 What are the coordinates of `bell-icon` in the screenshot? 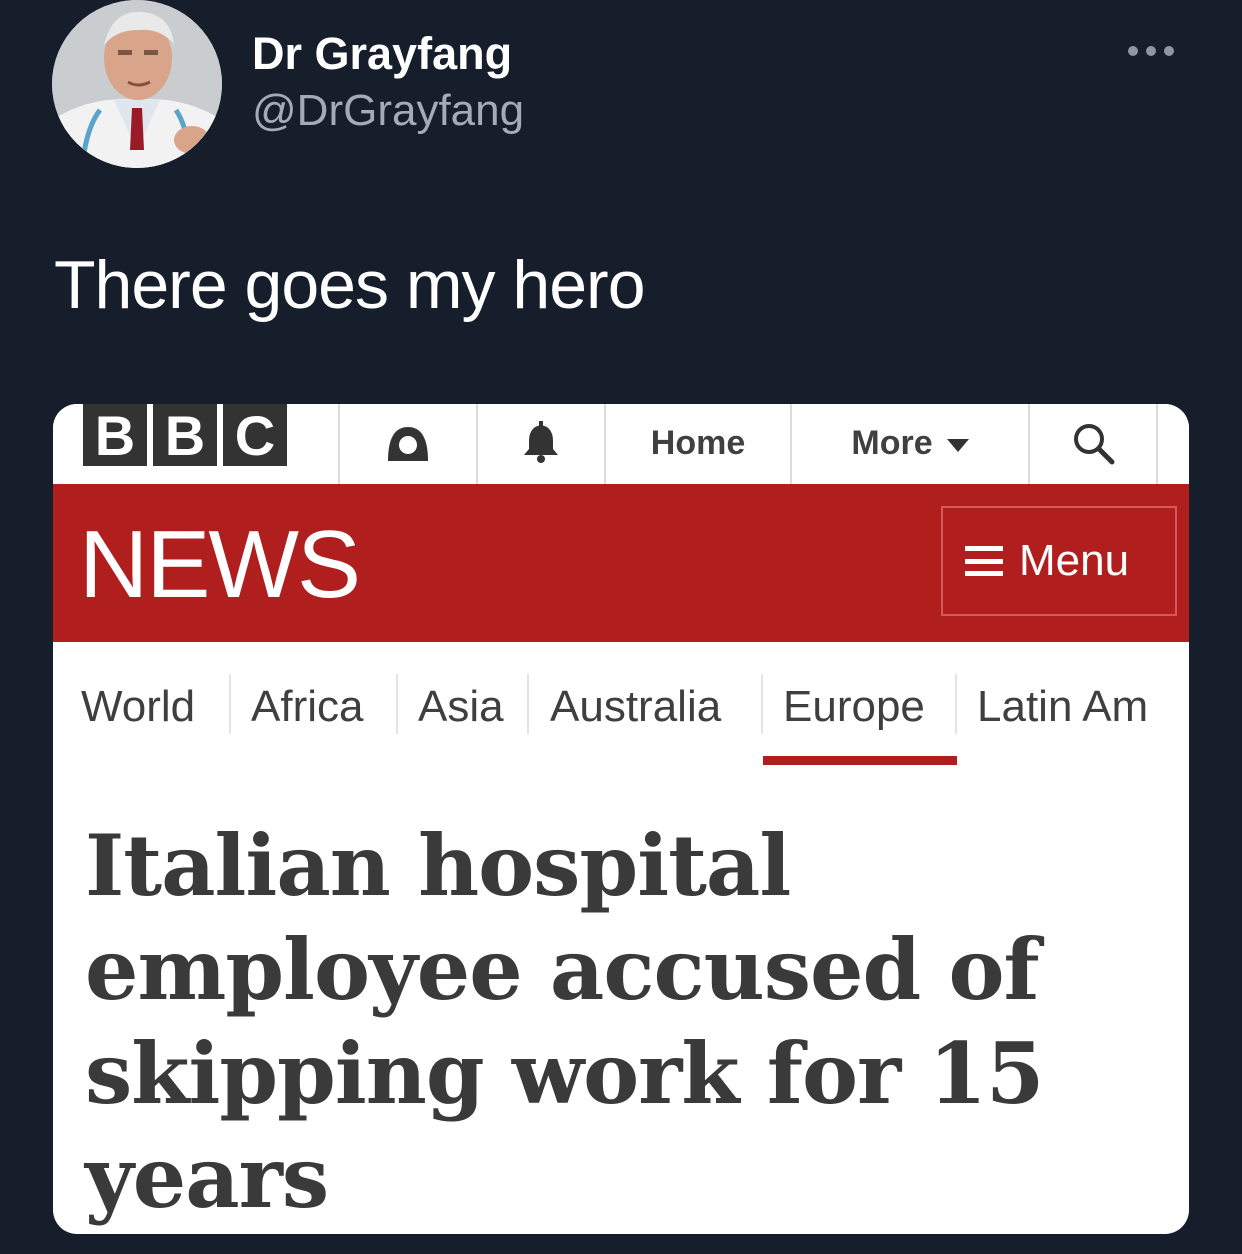 It's located at (541, 442).